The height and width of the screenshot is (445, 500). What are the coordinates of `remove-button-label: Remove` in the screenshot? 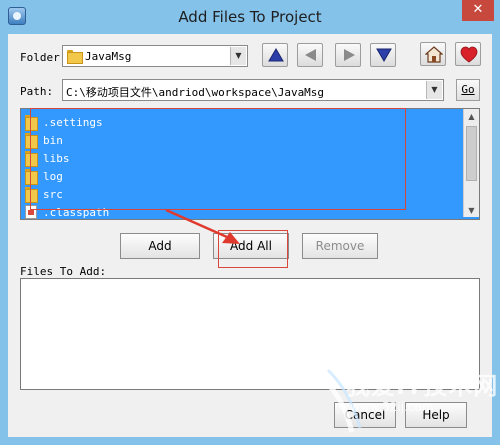 It's located at (340, 246).